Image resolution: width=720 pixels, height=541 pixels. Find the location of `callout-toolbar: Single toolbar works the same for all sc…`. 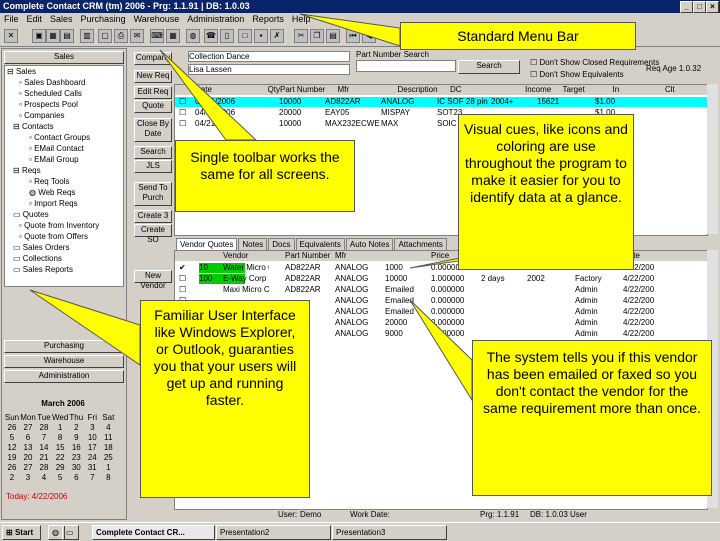

callout-toolbar: Single toolbar works the same for all sc… is located at coordinates (265, 176).